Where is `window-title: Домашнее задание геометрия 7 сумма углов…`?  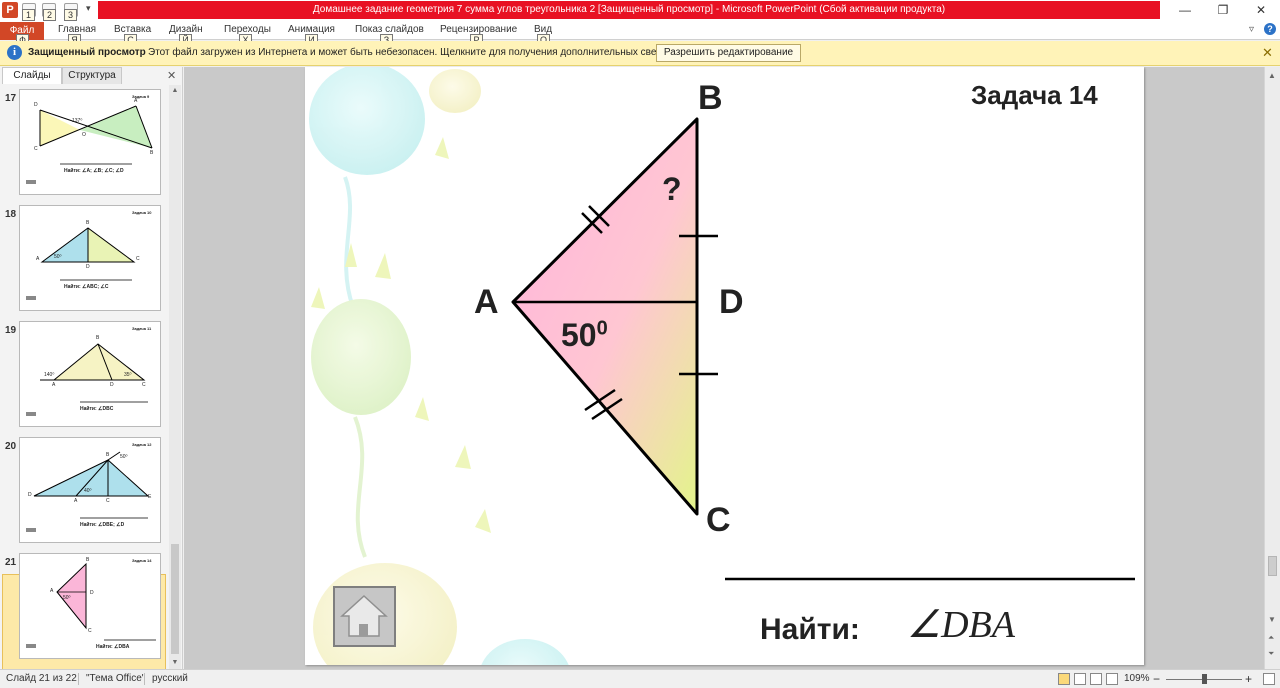 window-title: Домашнее задание геометрия 7 сумма углов… is located at coordinates (629, 10).